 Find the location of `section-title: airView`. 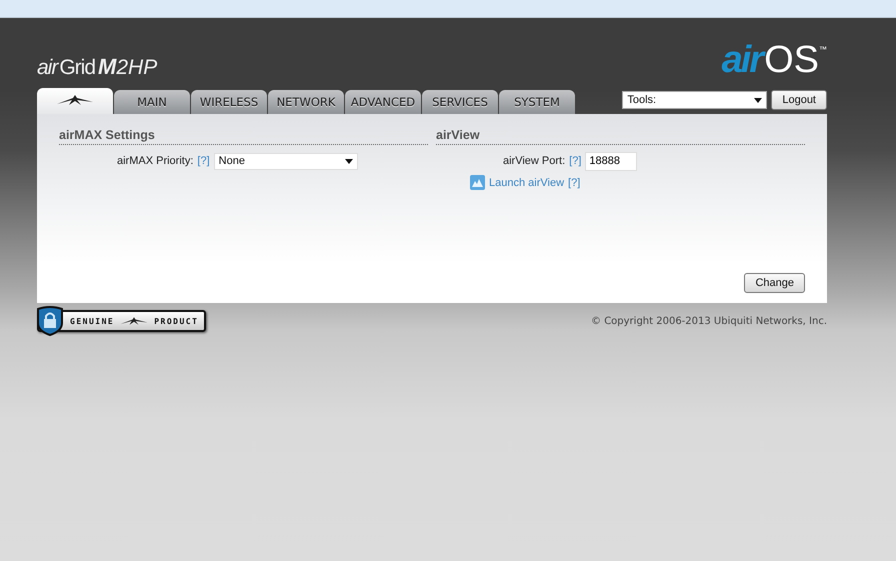

section-title: airView is located at coordinates (620, 136).